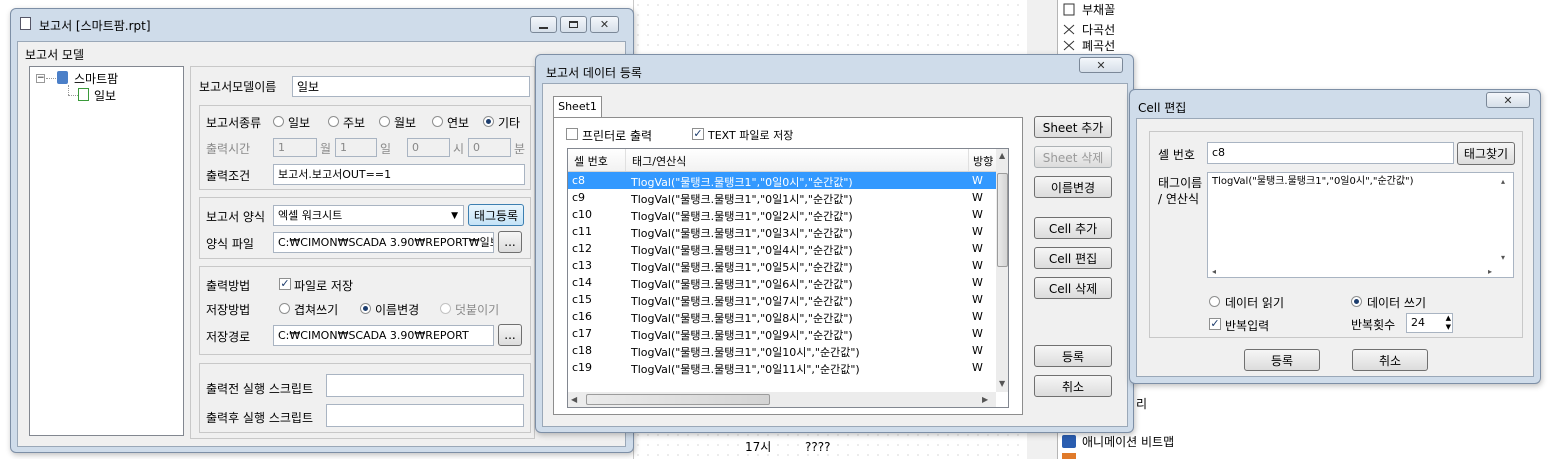  Describe the element at coordinates (356, 147) in the screenshot. I see `day-input: 1` at that location.